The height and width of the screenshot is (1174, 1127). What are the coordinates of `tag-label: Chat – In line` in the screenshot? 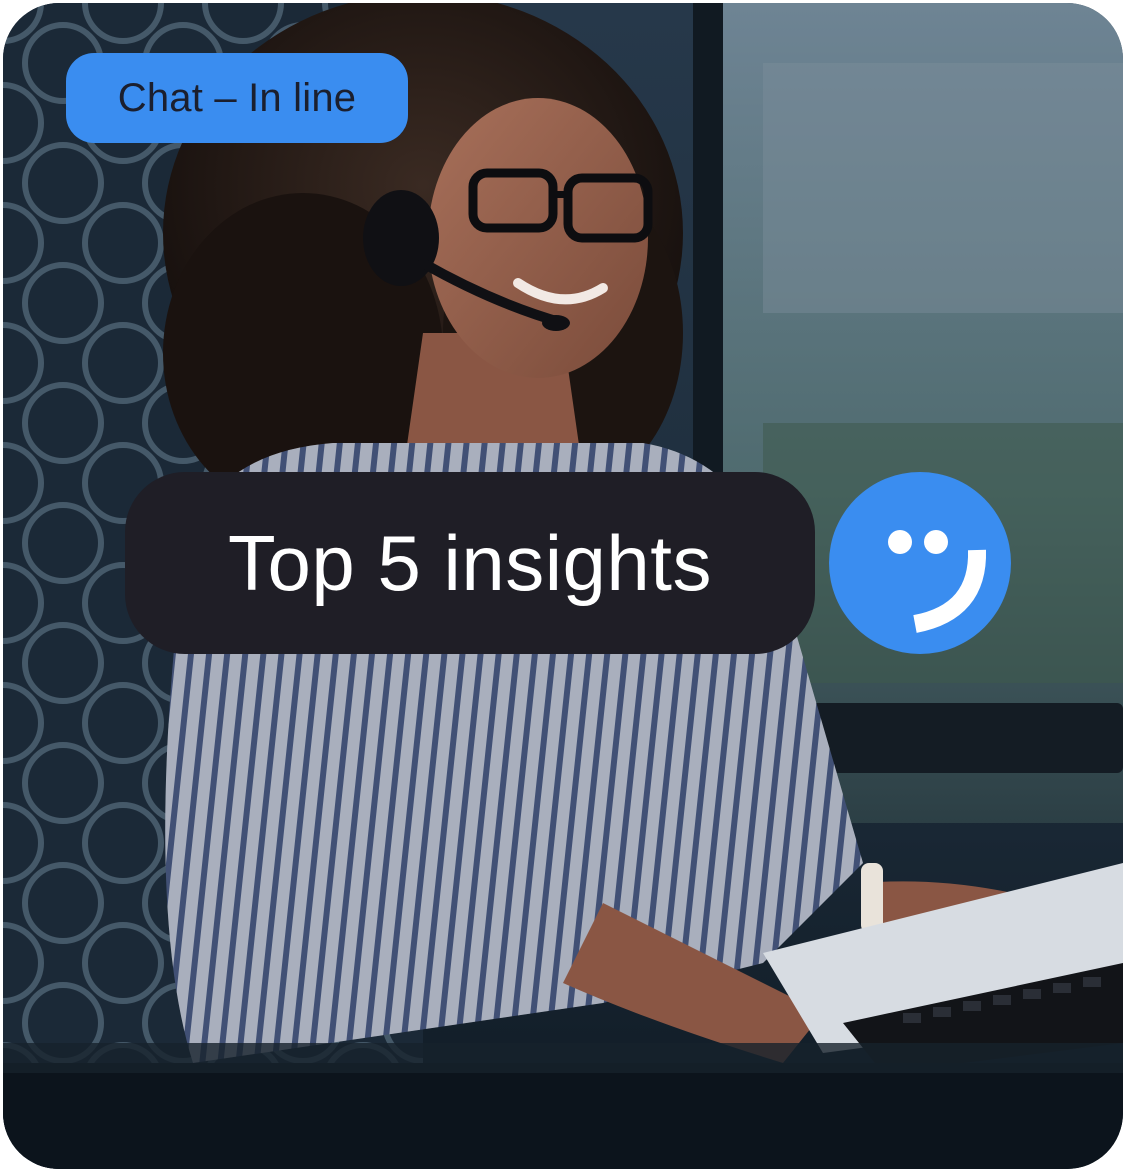 It's located at (237, 97).